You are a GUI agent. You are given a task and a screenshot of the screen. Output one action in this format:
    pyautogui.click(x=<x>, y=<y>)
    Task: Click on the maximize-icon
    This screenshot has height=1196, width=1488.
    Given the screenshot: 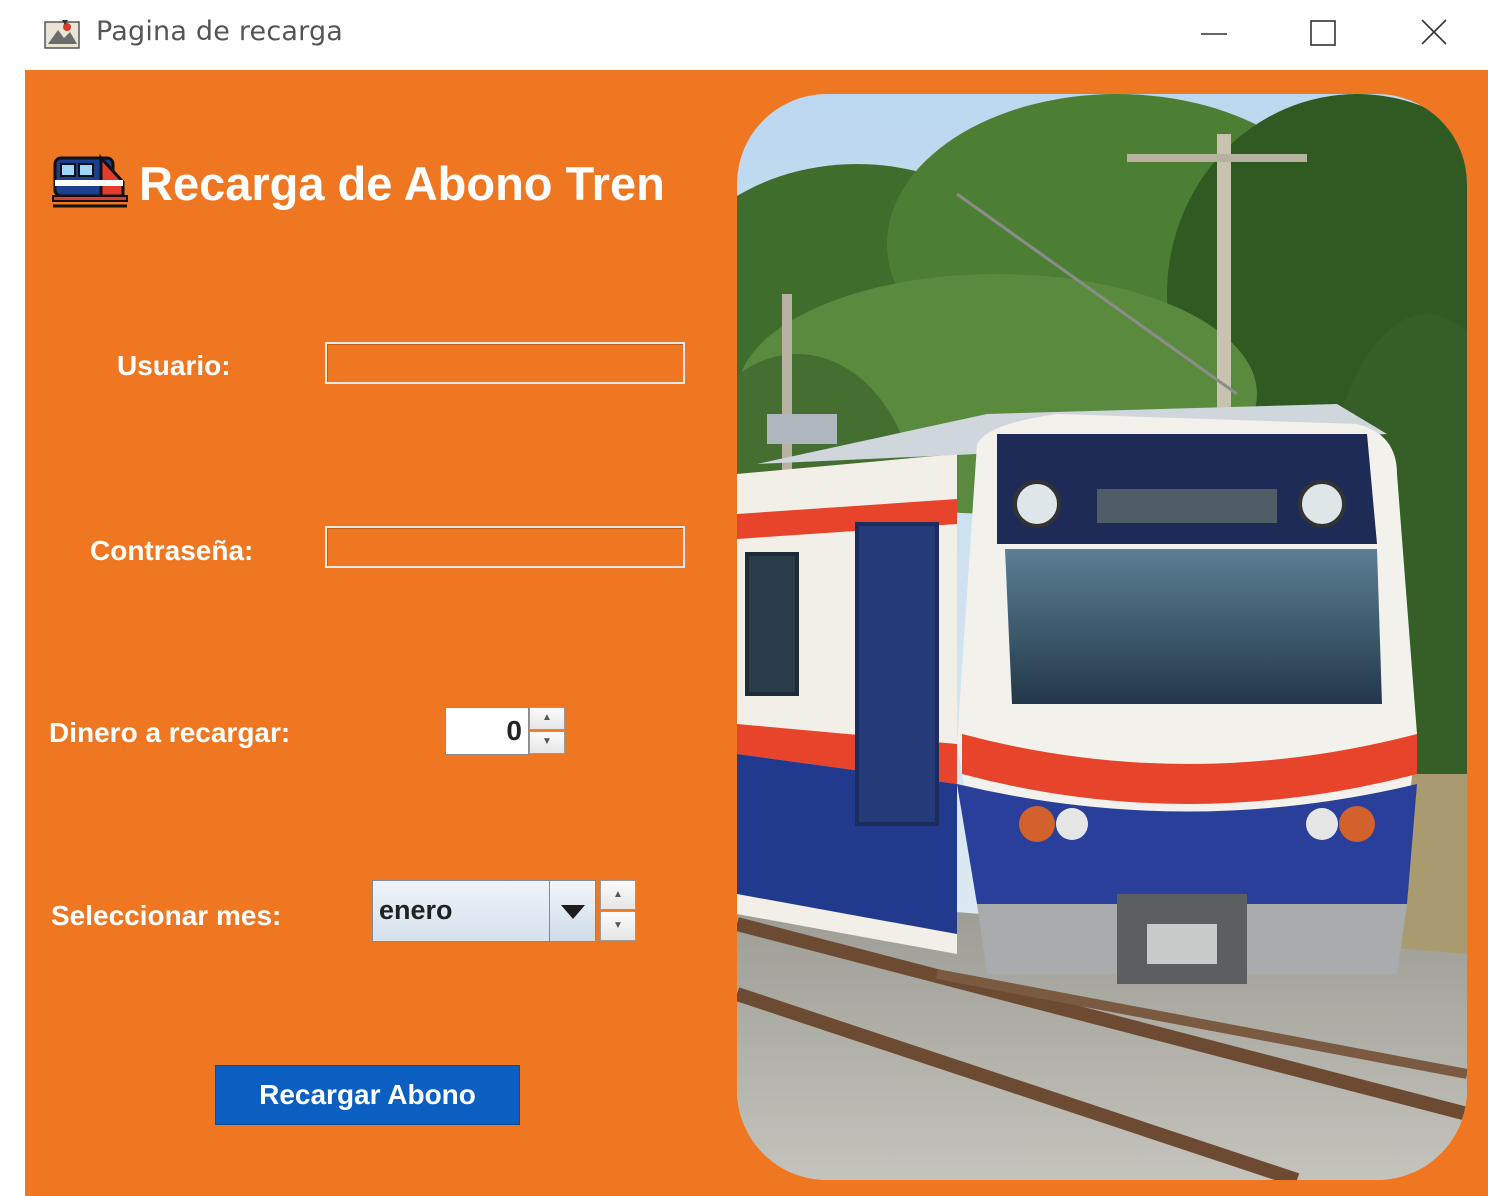 What is the action you would take?
    pyautogui.click(x=1323, y=33)
    